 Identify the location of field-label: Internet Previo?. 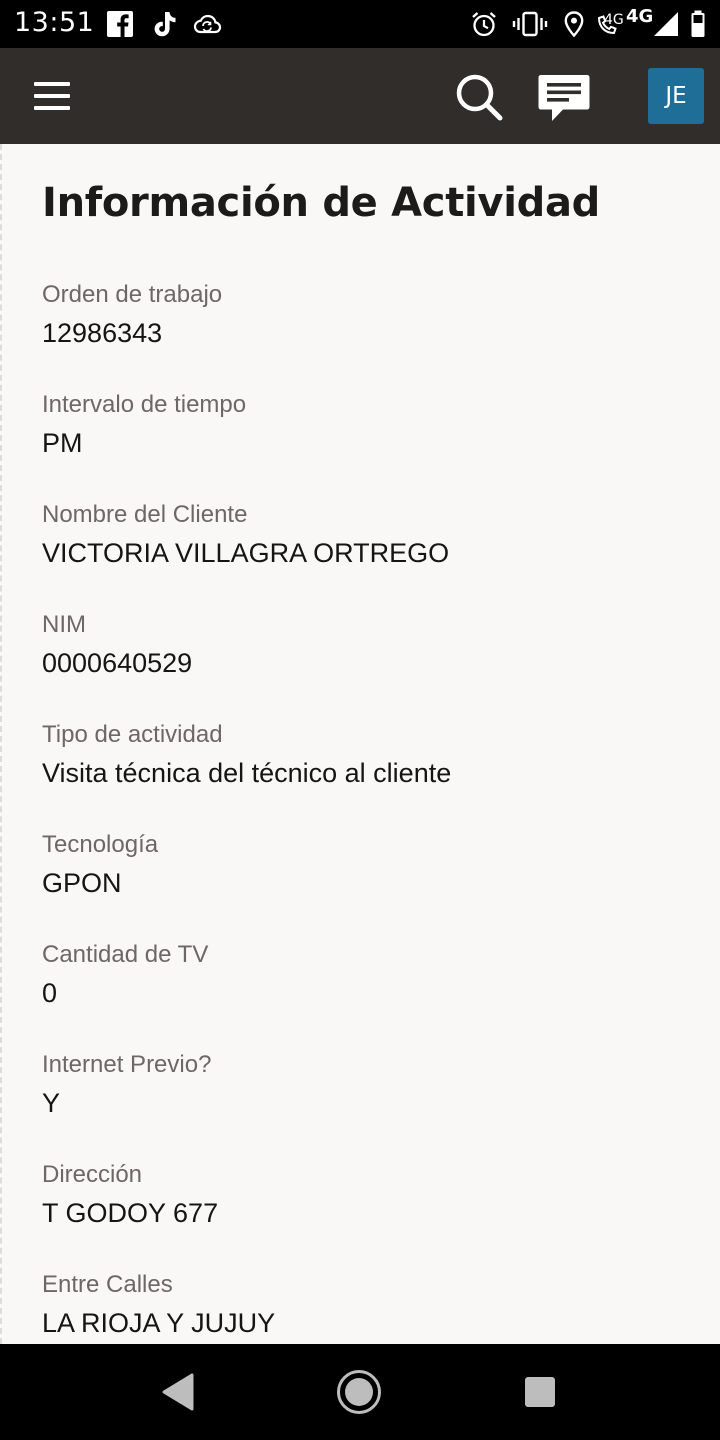
(127, 1064).